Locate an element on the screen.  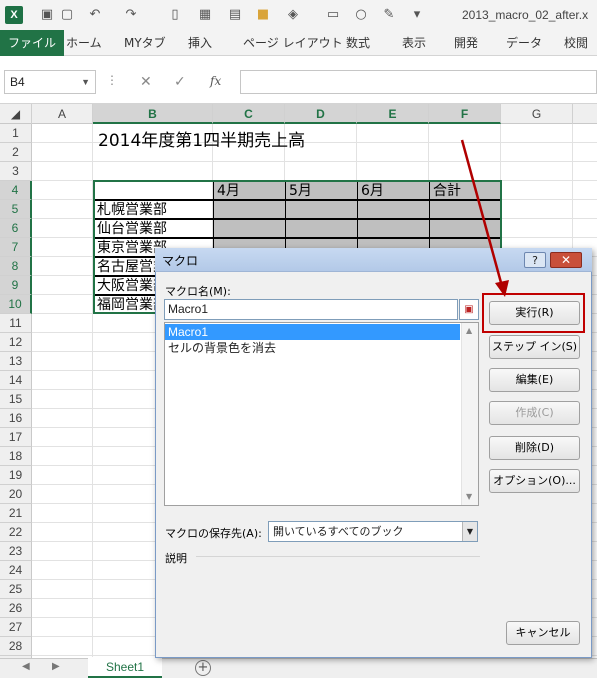
annotation-arrow is located at coordinates (484, 218).